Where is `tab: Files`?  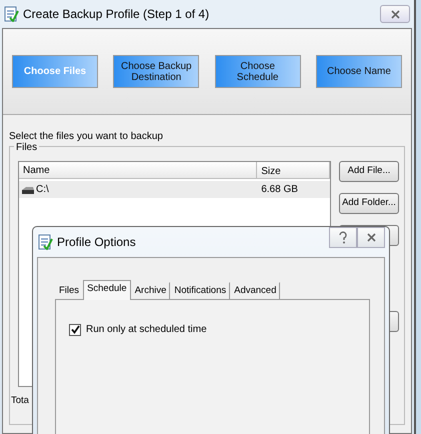 tab: Files is located at coordinates (69, 290).